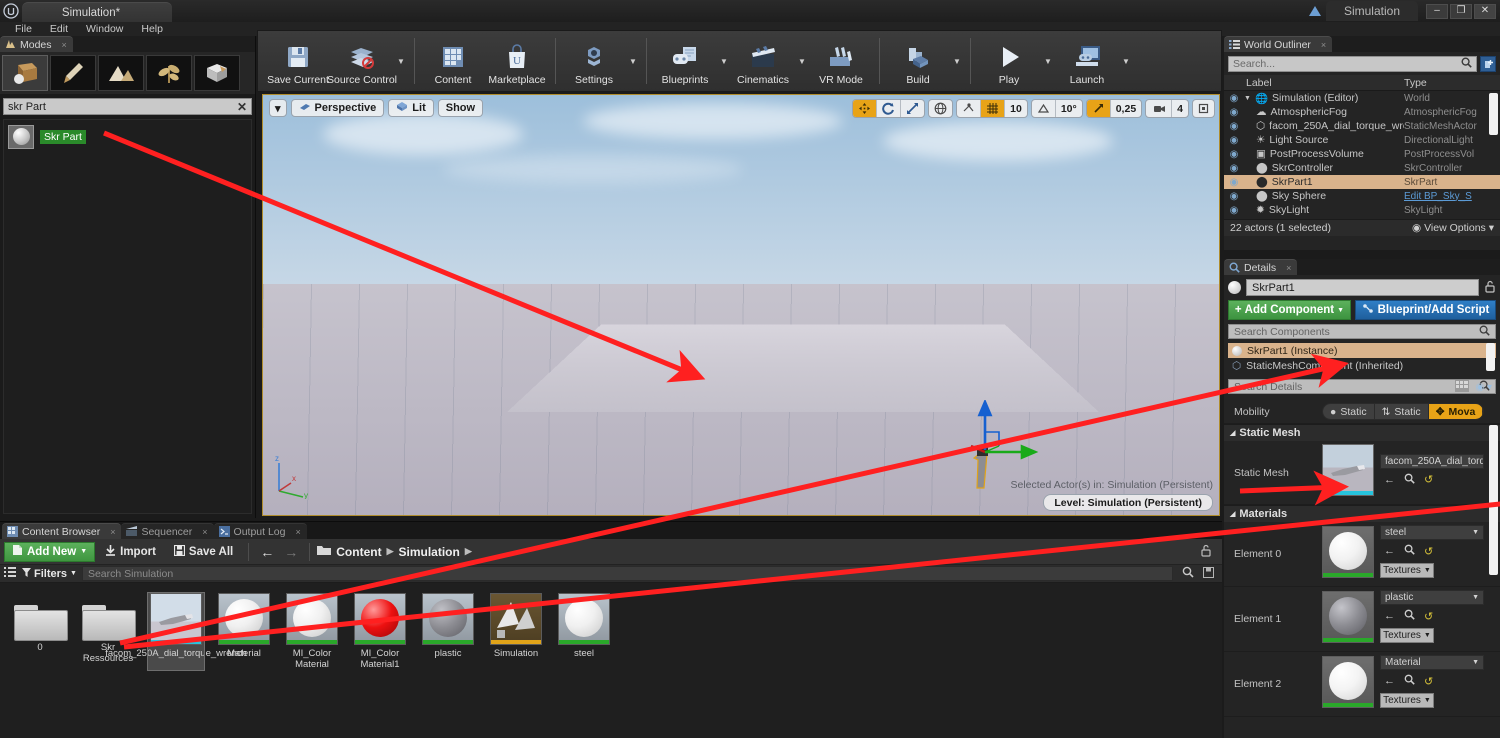 This screenshot has height=738, width=1500. Describe the element at coordinates (203, 552) in the screenshot. I see `save-all-button: Save All` at that location.